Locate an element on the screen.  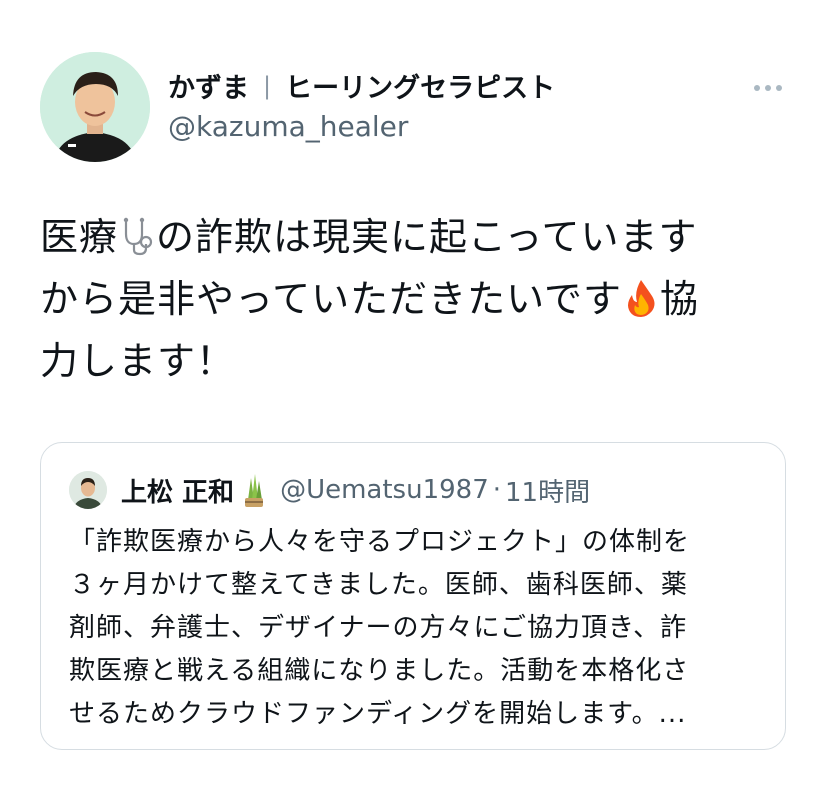
author-avatar is located at coordinates (95, 107).